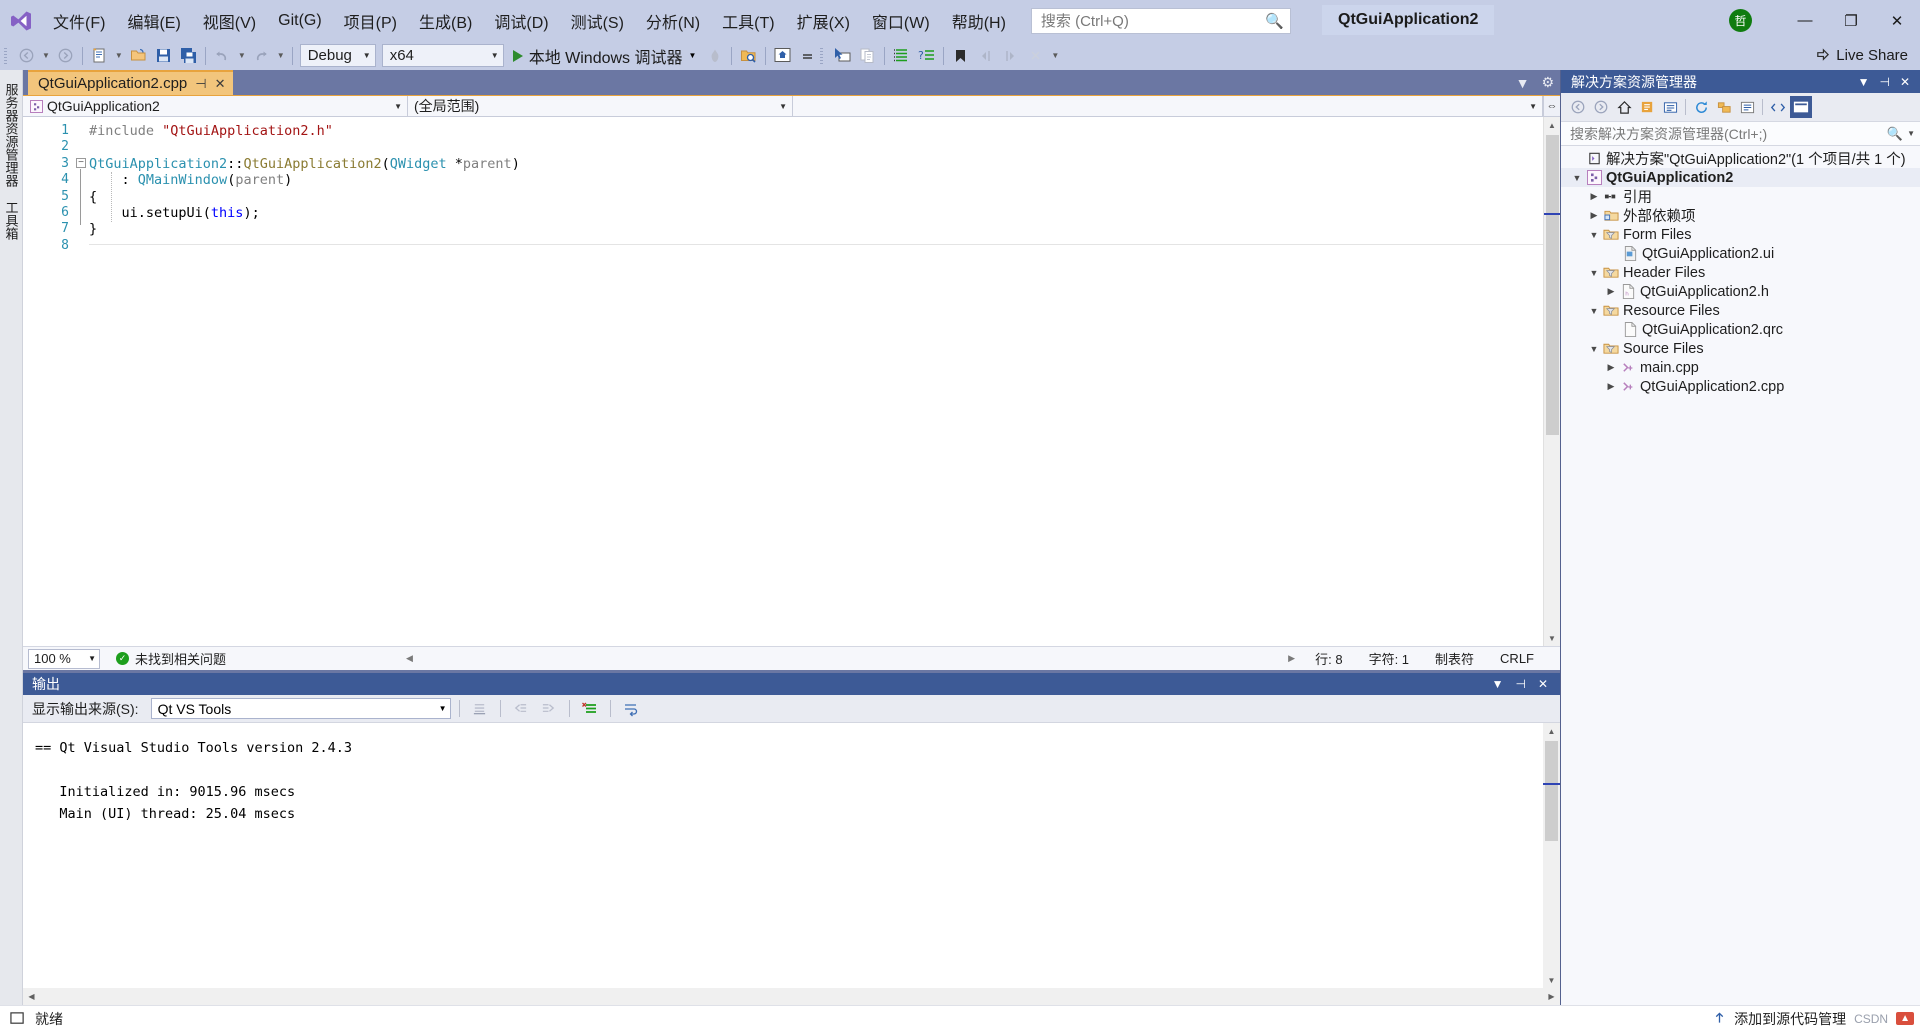 The image size is (1920, 1031). Describe the element at coordinates (979, 20) in the screenshot. I see `menu-help: 帮助(H)` at that location.